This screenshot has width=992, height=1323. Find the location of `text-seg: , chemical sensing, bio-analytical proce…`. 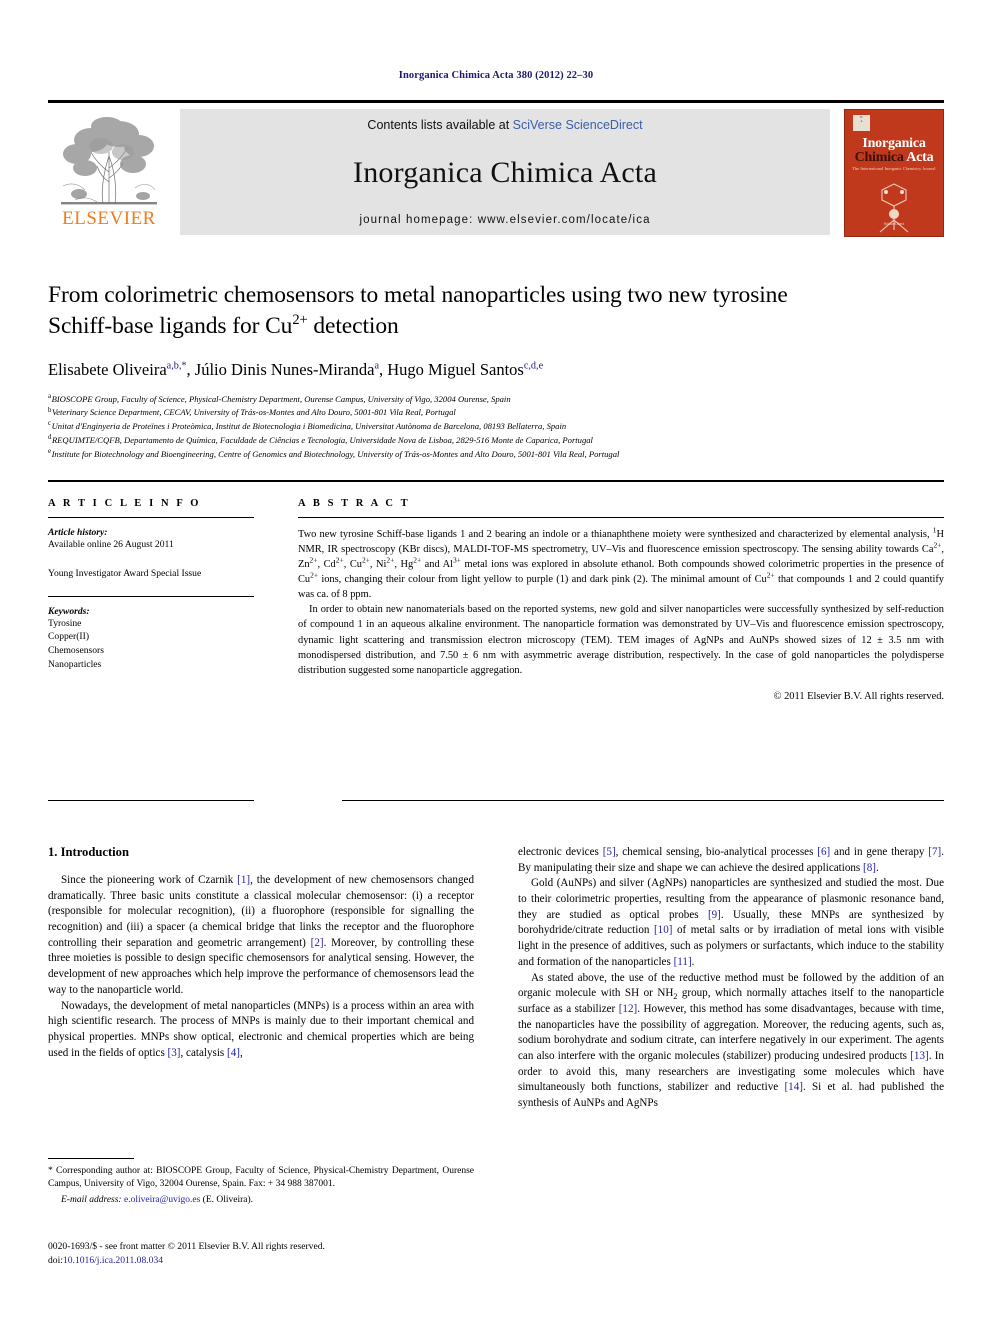

text-seg: , chemical sensing, bio-analytical proce… is located at coordinates (716, 852).